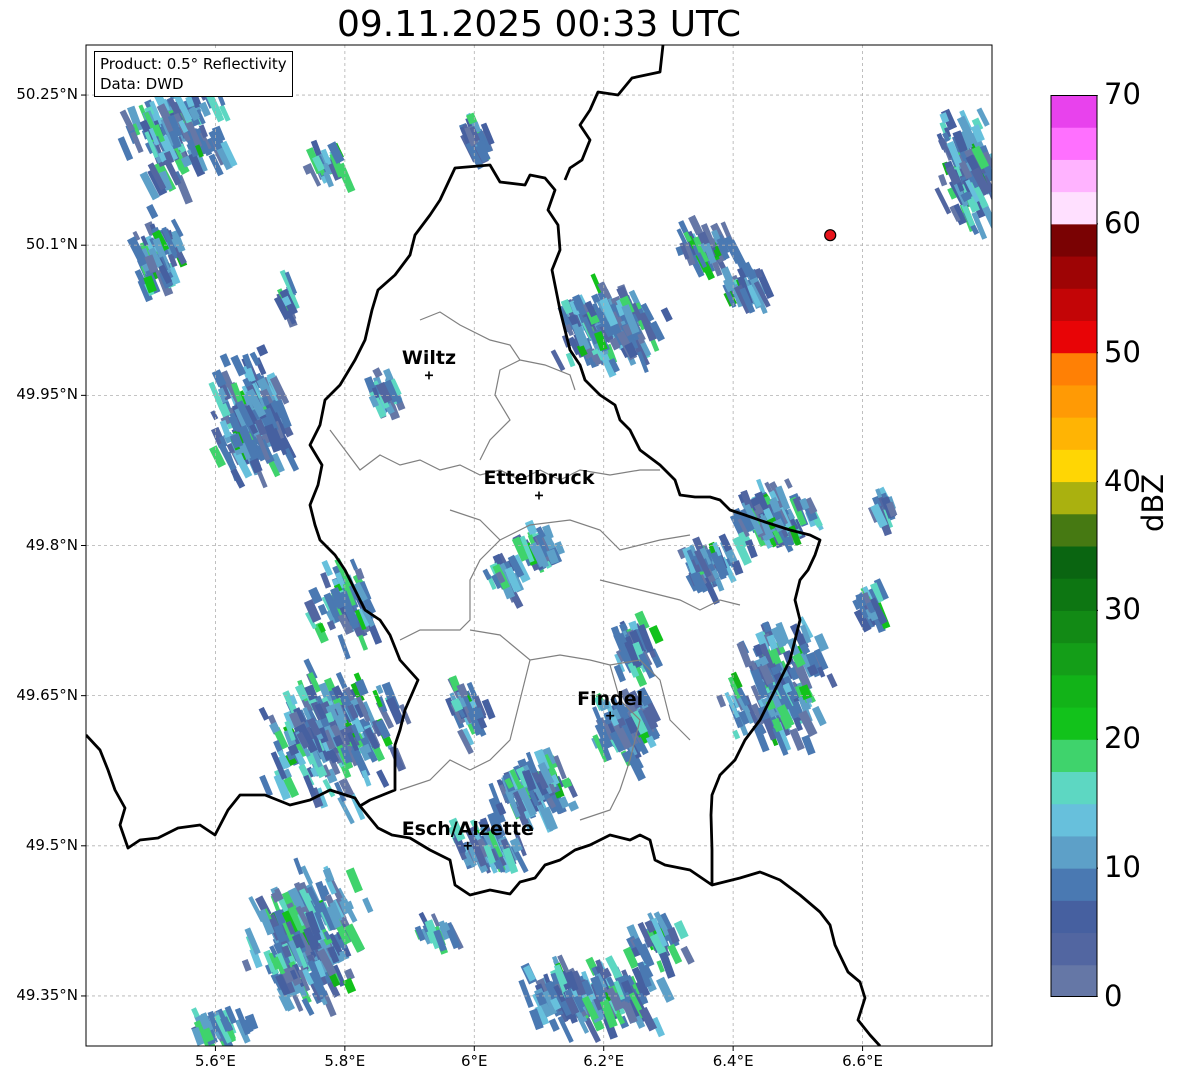  I want to click on lat-tick-label: 49.8°N, so click(51, 544).